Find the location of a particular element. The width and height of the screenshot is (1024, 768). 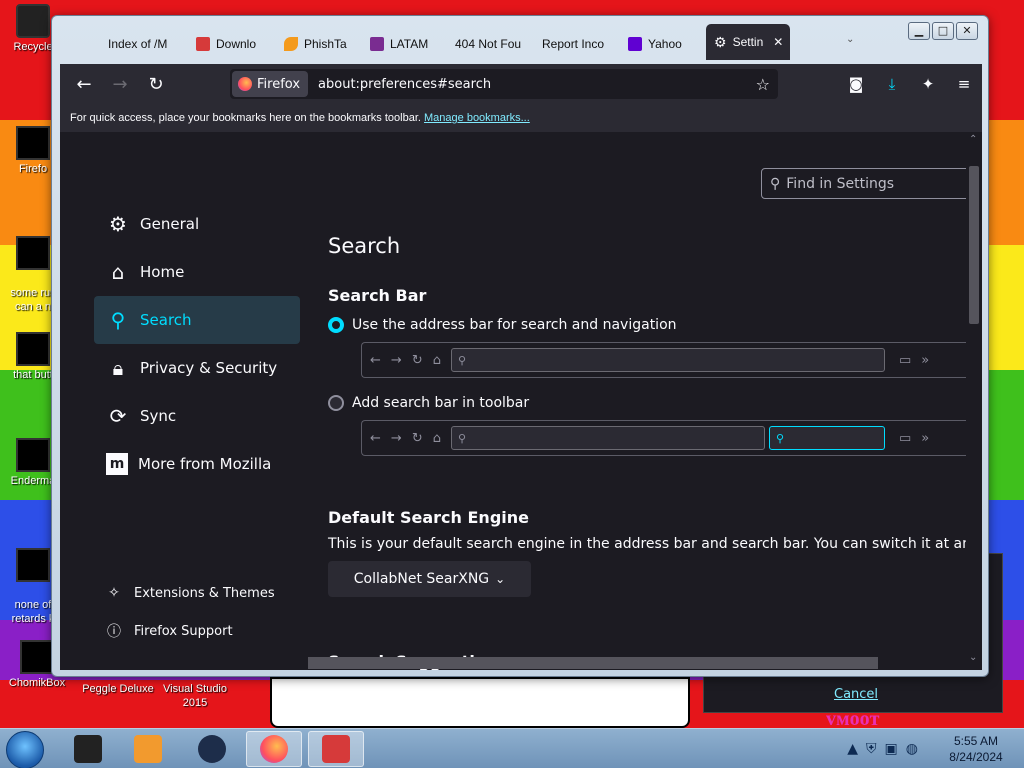

tray-icons: ▲ ⛨ ▣ ◍ is located at coordinates (882, 749).